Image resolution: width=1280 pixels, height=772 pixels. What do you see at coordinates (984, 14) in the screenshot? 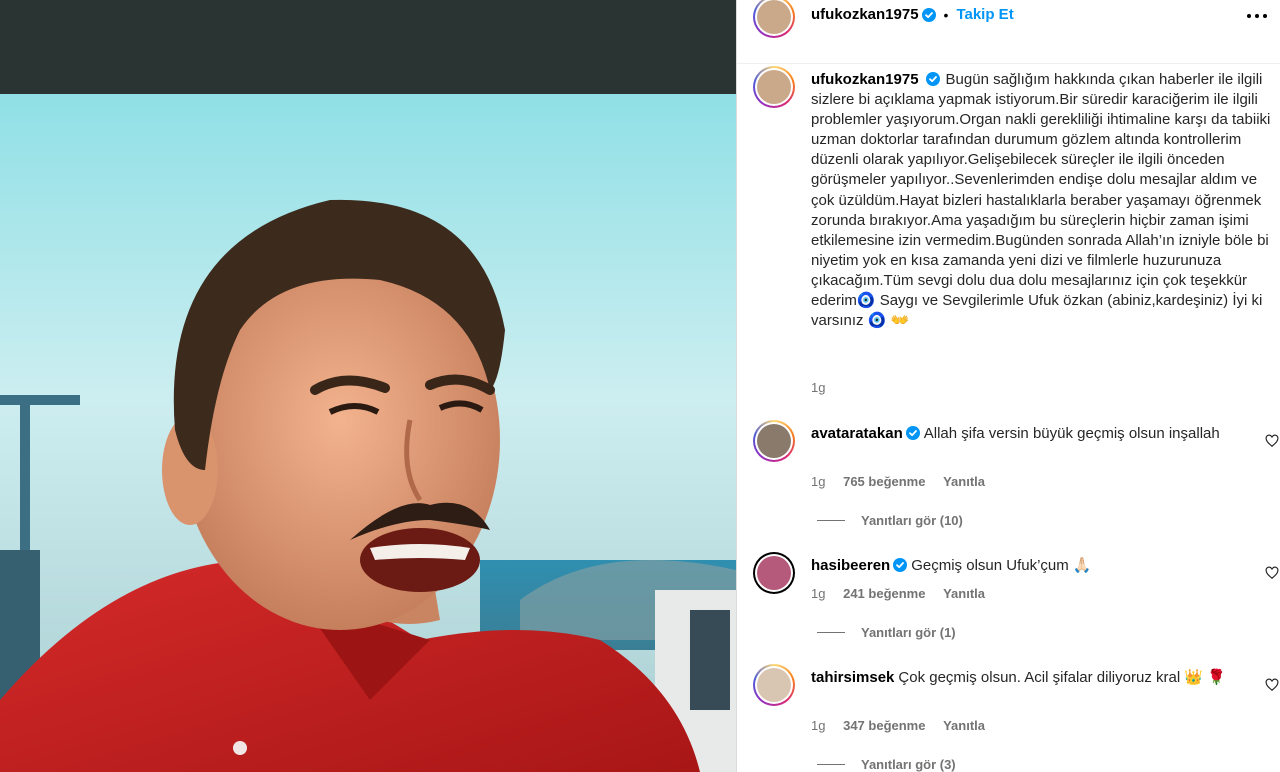
I see `follow-button: Takip Et` at bounding box center [984, 14].